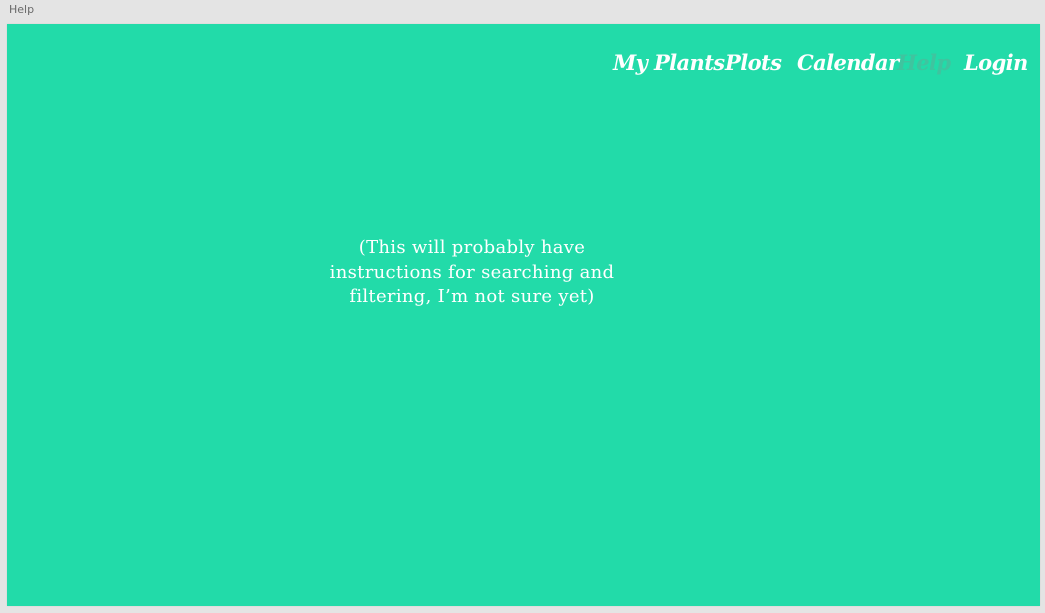 This screenshot has width=1045, height=613. Describe the element at coordinates (848, 63) in the screenshot. I see `nav-item-calendar: Calendar` at that location.